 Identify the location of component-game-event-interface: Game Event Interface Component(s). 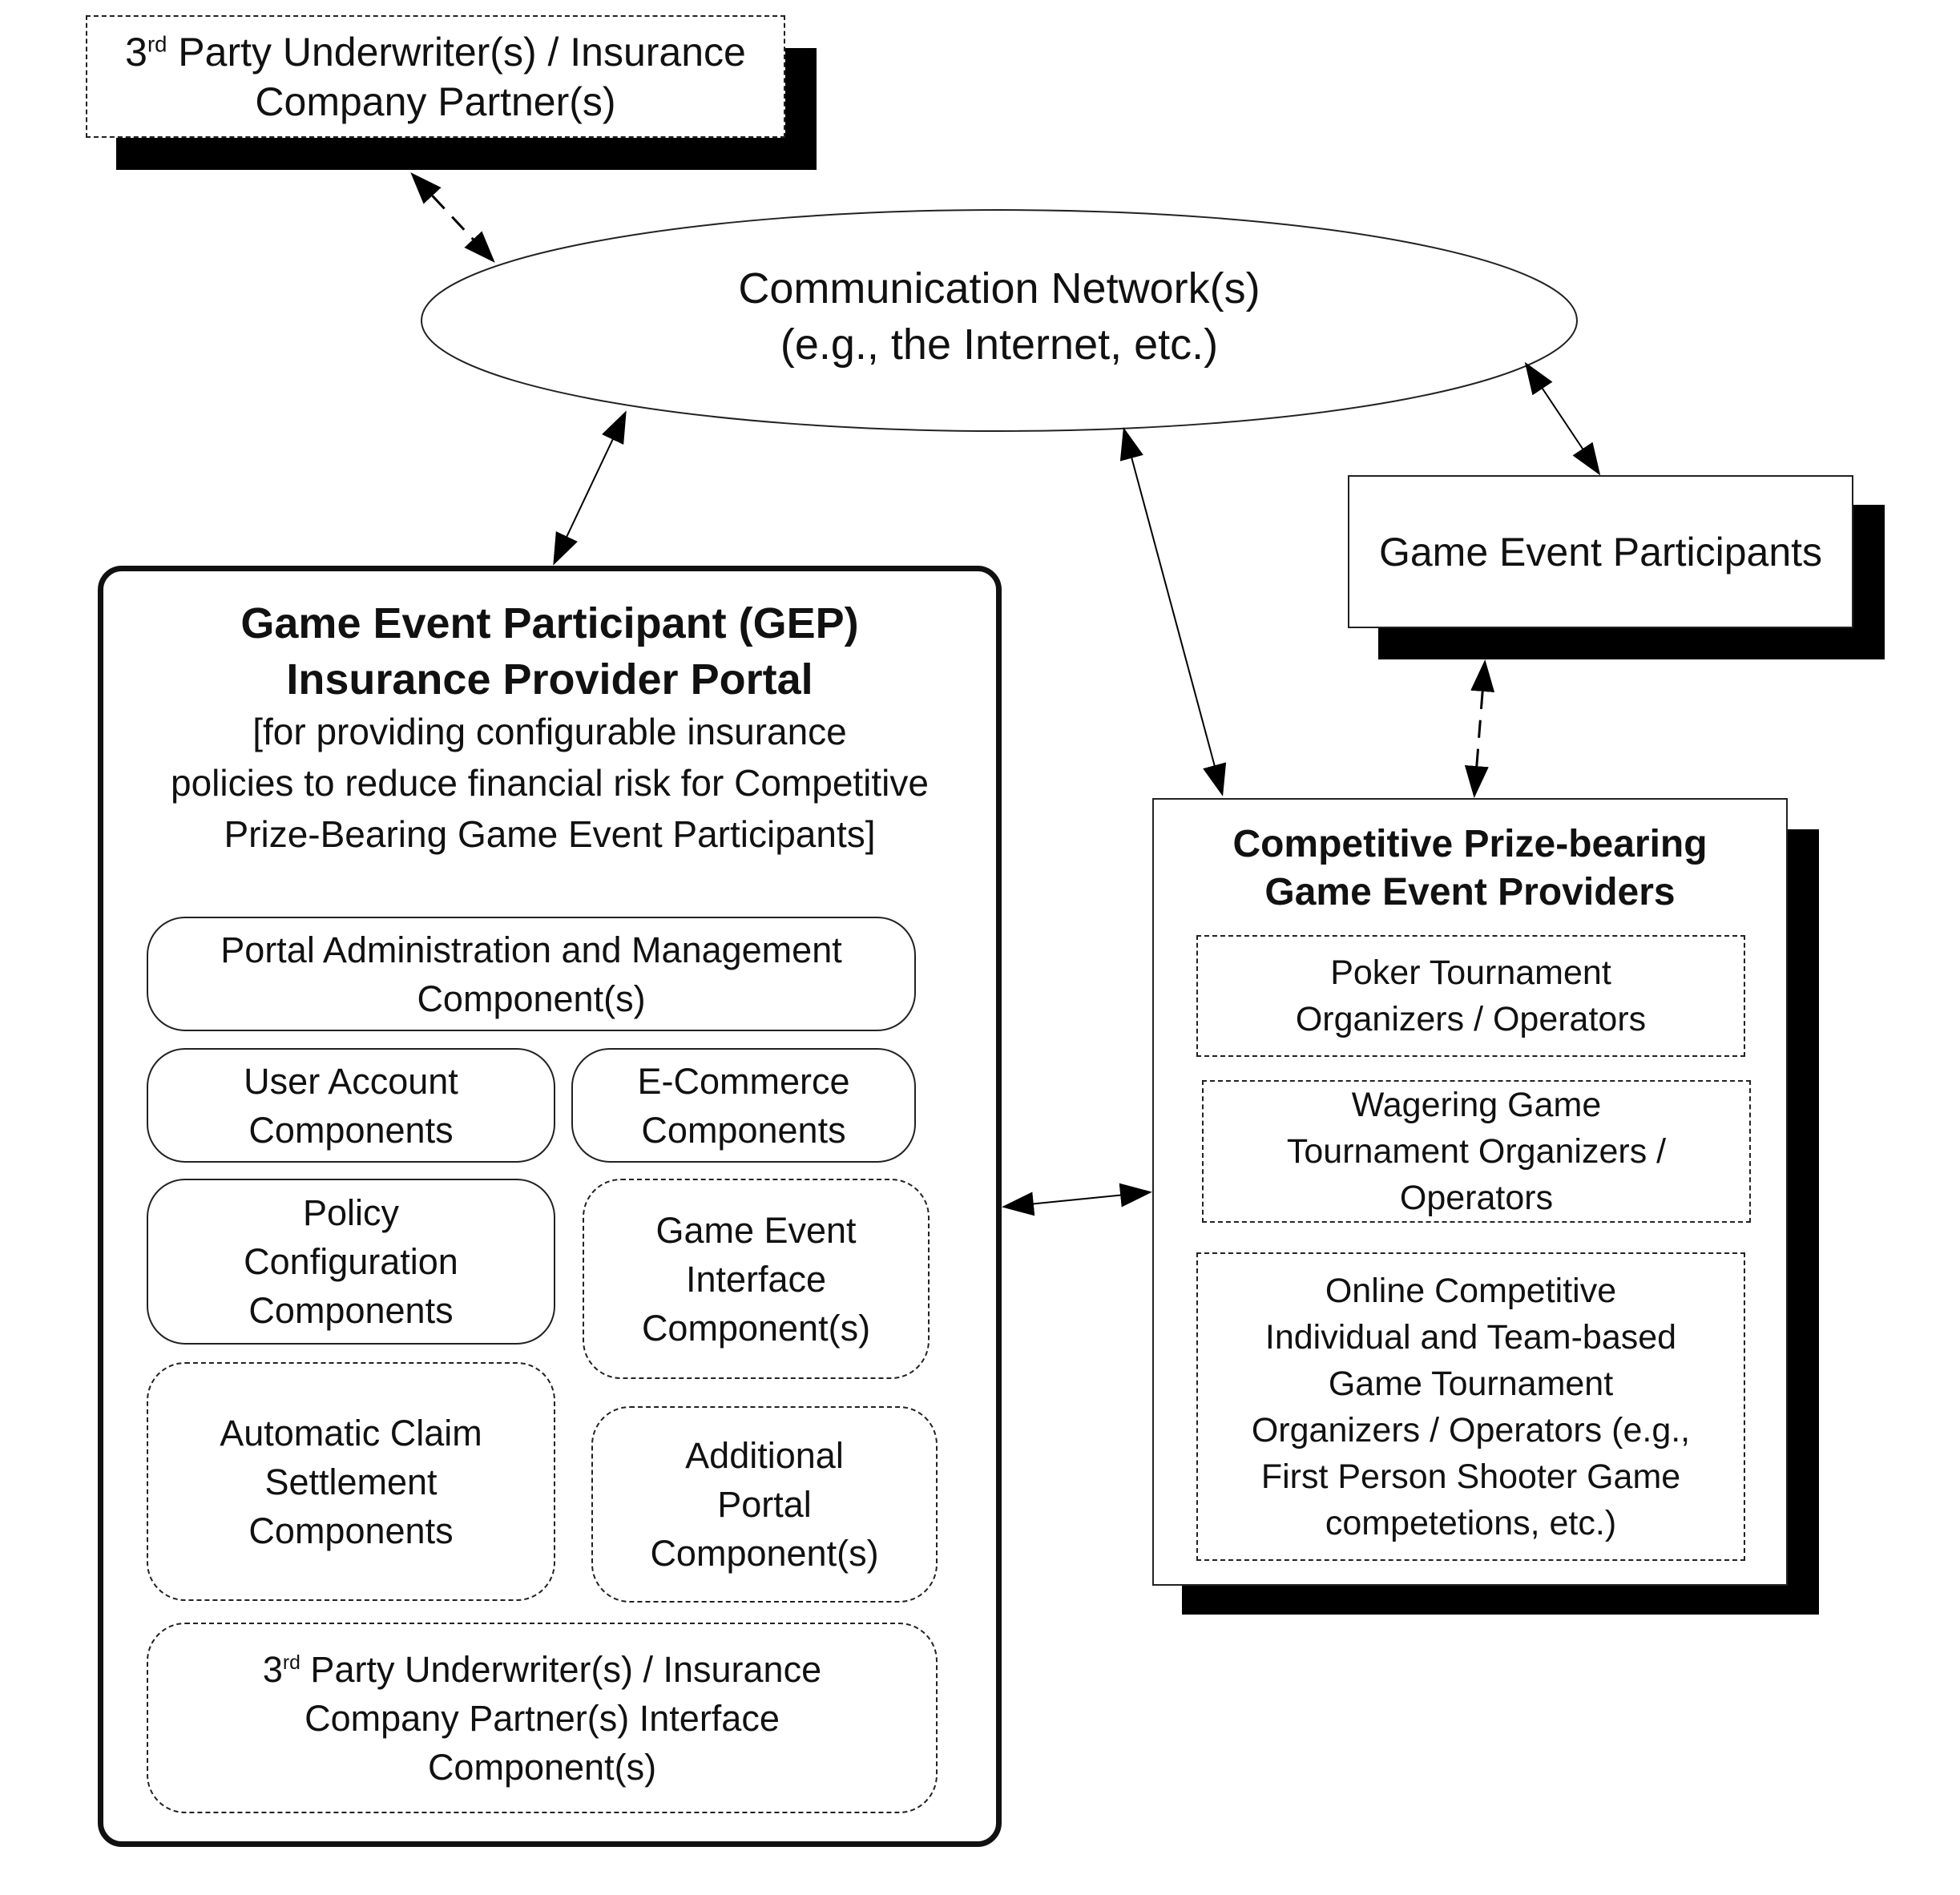
(756, 1279).